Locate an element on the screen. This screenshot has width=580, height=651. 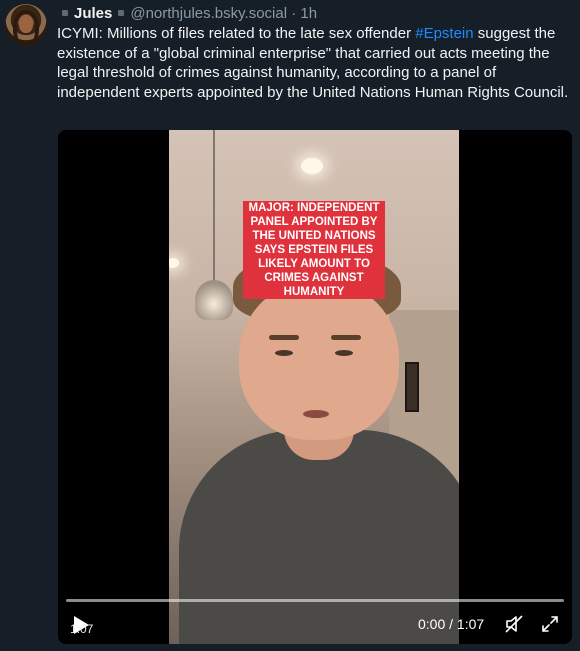
mute-button is located at coordinates (514, 624).